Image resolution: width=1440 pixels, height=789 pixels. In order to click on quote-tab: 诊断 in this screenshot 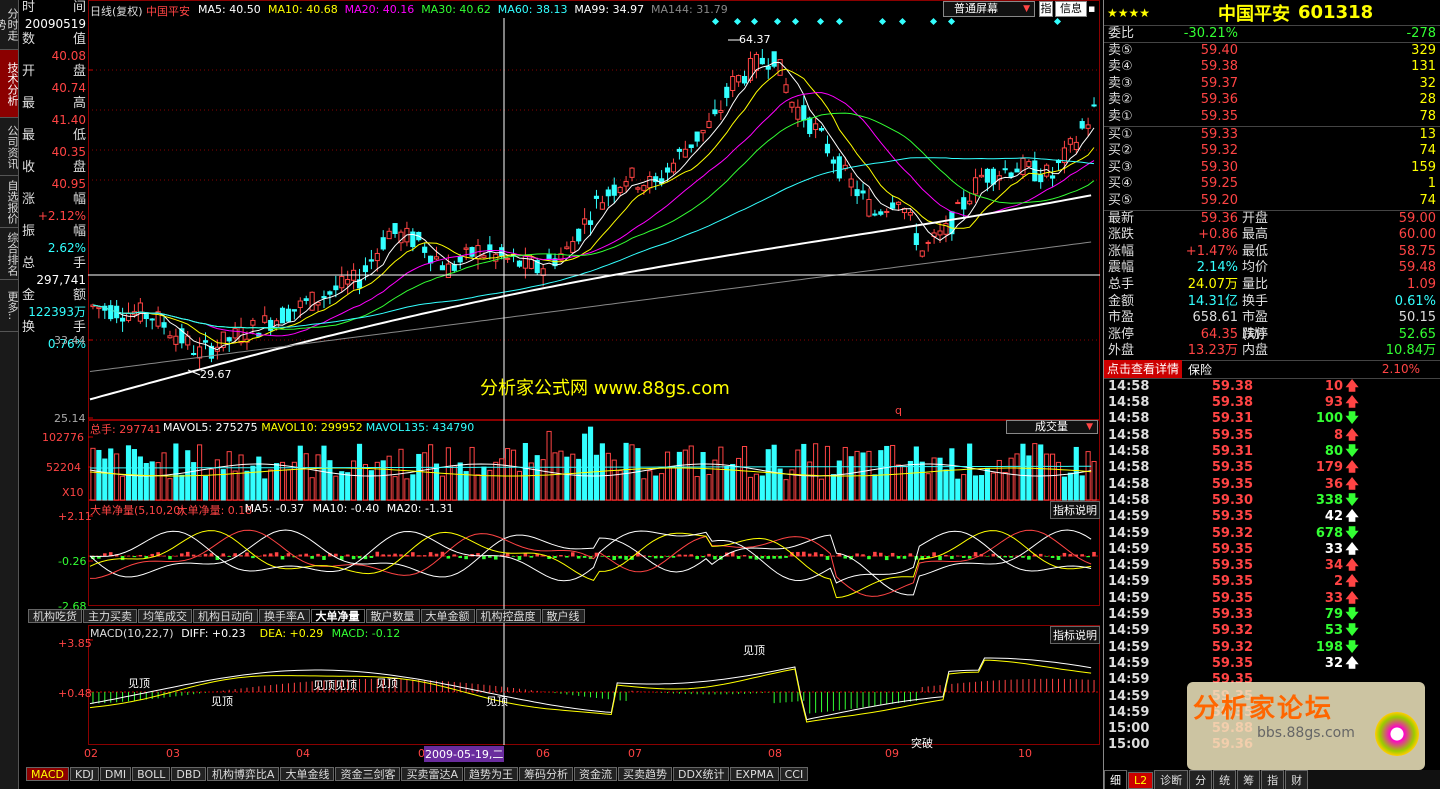, I will do `click(1171, 779)`.